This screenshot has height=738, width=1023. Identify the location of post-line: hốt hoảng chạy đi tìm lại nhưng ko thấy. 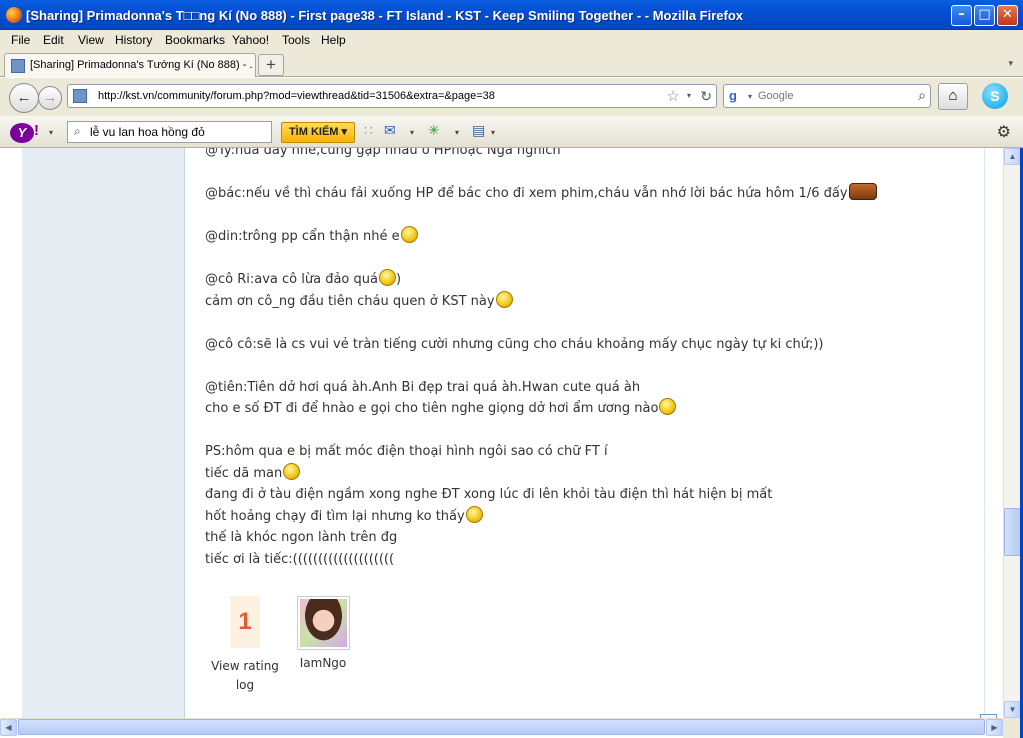
(590, 516).